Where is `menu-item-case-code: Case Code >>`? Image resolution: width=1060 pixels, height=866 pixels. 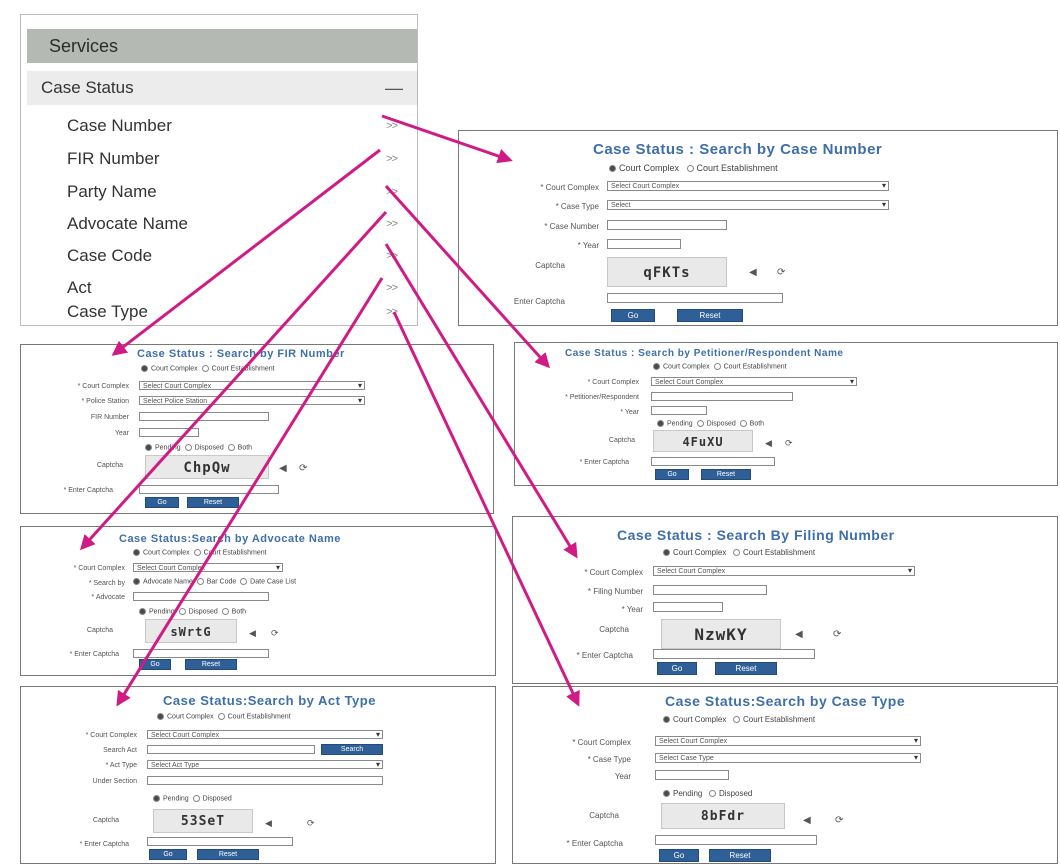 menu-item-case-code: Case Code >> is located at coordinates (232, 256).